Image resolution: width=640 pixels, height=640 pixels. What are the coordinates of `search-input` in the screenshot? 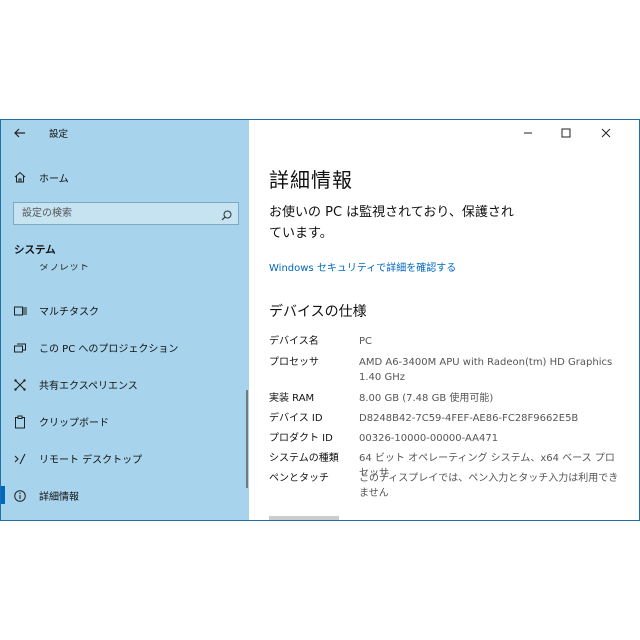 It's located at (114, 213).